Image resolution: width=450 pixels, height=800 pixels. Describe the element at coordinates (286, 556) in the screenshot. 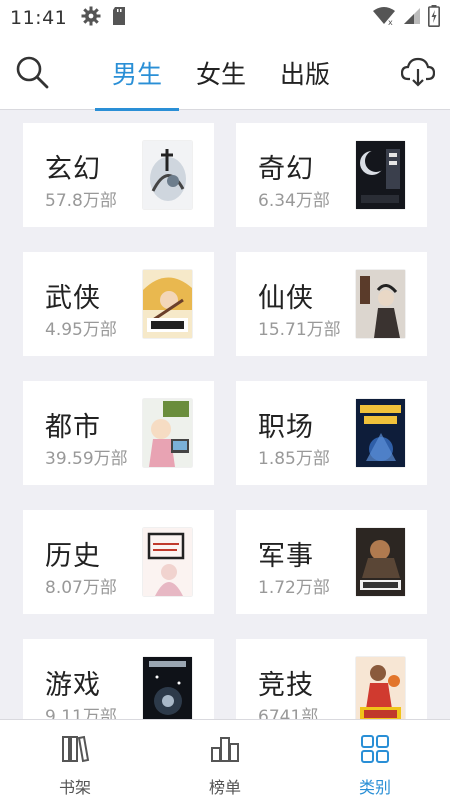

I see `category-name: 军事` at that location.